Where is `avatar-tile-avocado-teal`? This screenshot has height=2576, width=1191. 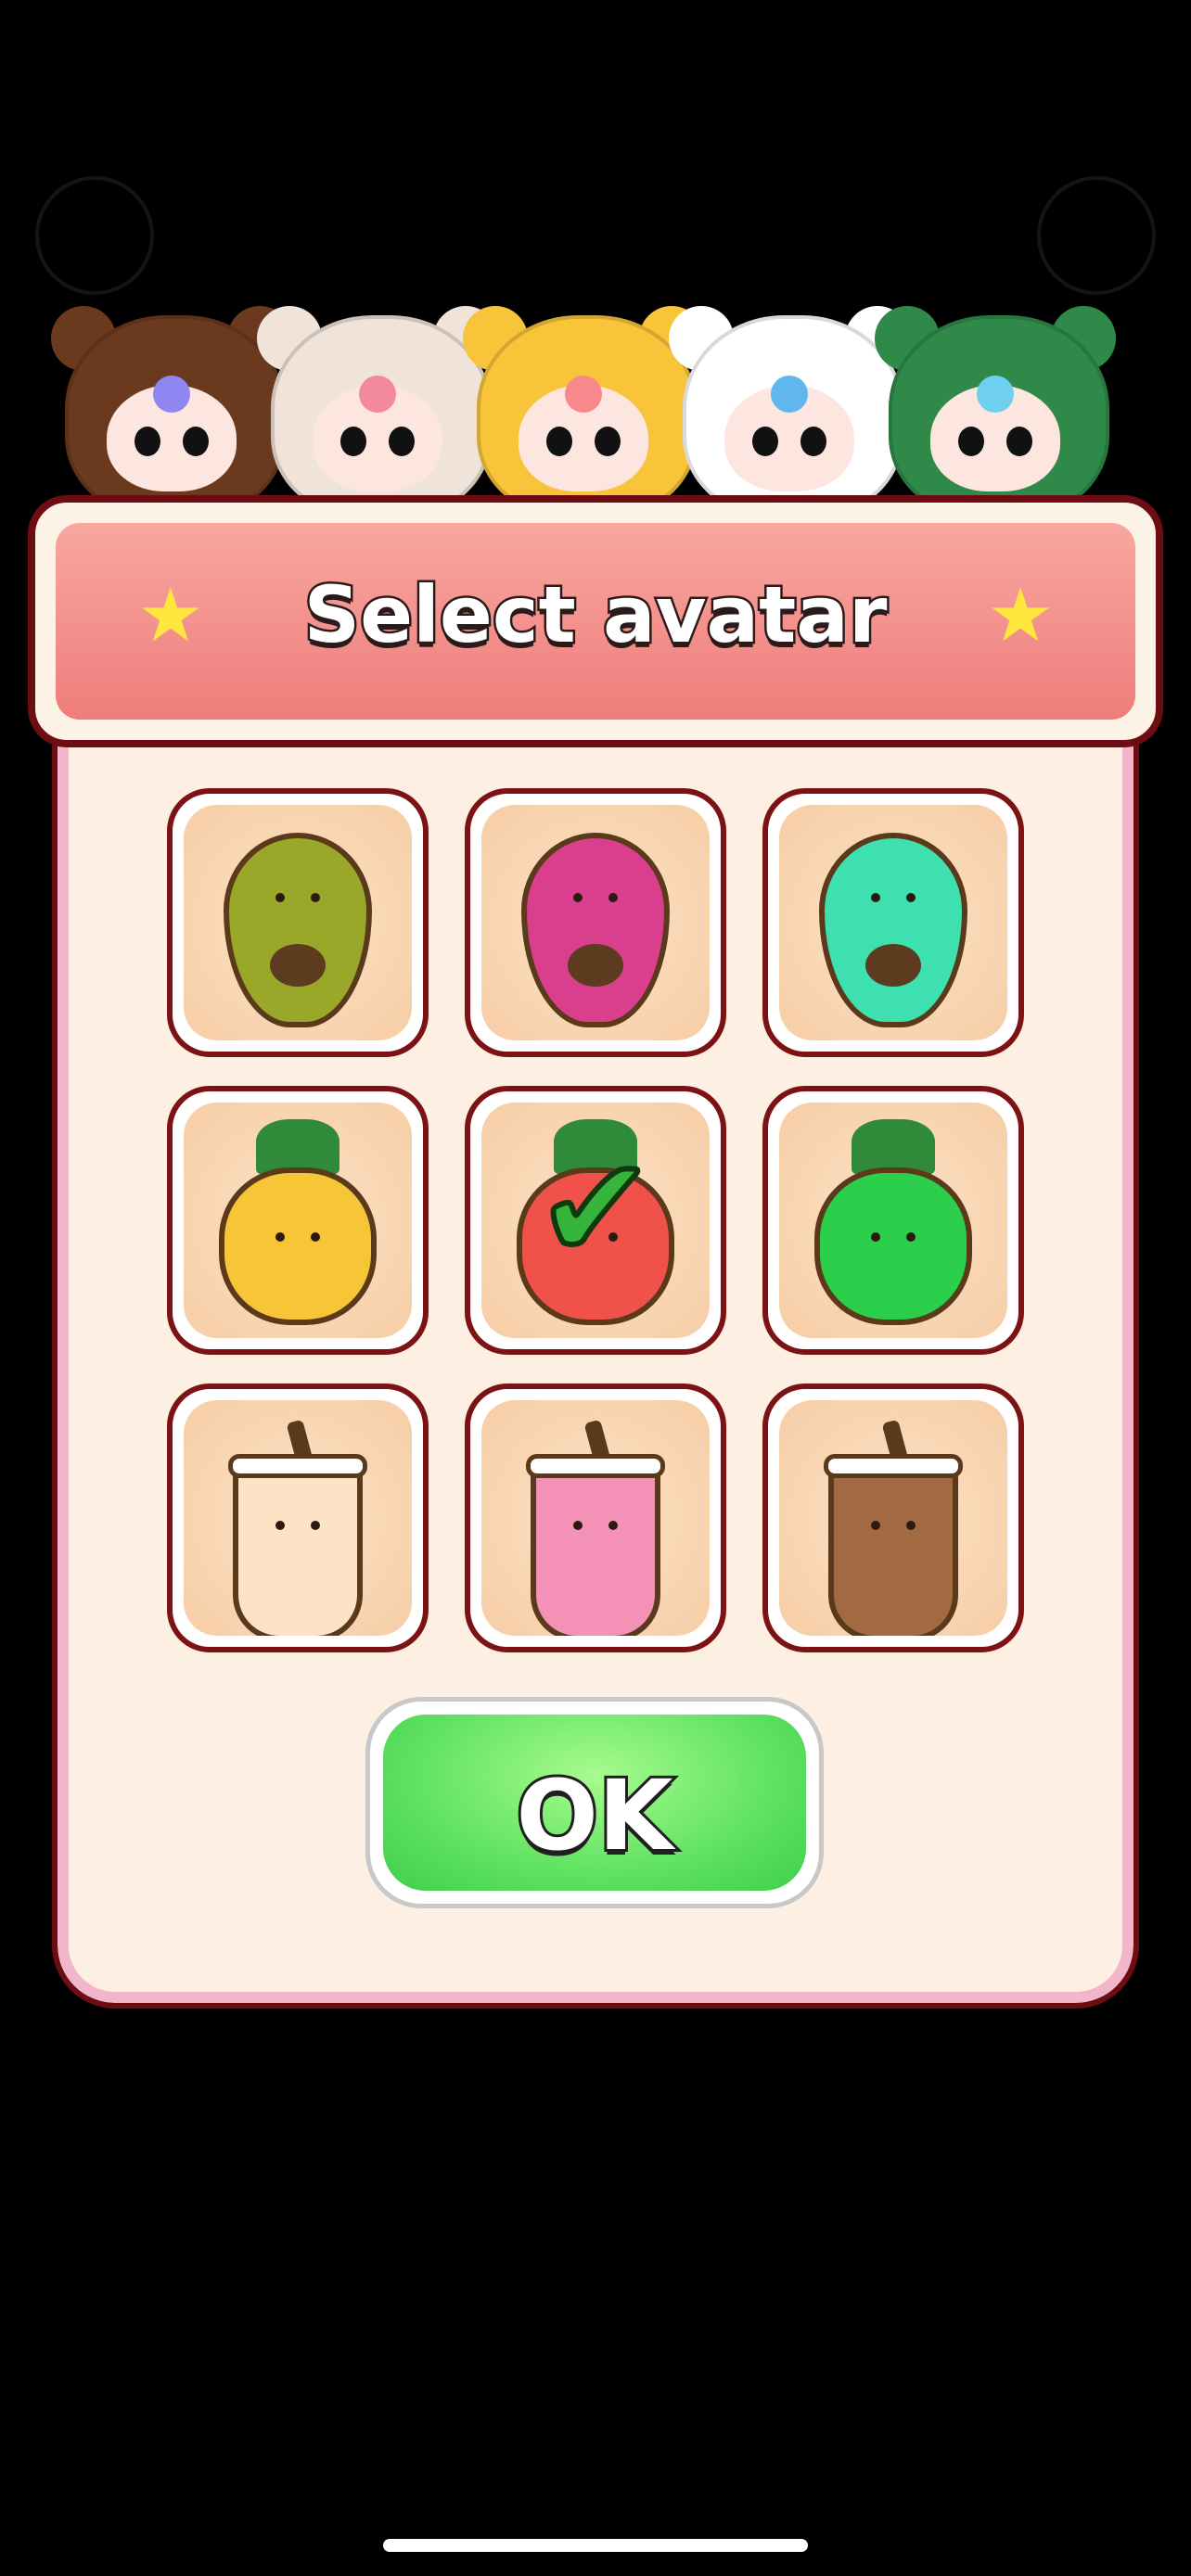 avatar-tile-avocado-teal is located at coordinates (893, 923).